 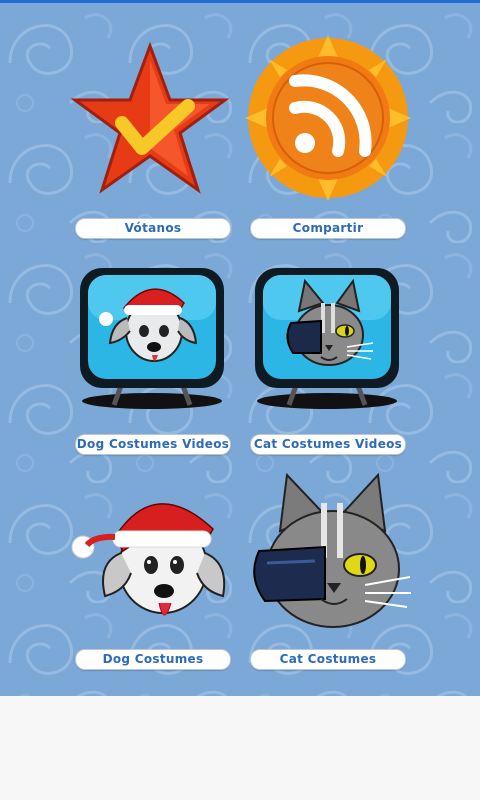 What do you see at coordinates (328, 444) in the screenshot?
I see `menu-label: Cat Costumes Videos` at bounding box center [328, 444].